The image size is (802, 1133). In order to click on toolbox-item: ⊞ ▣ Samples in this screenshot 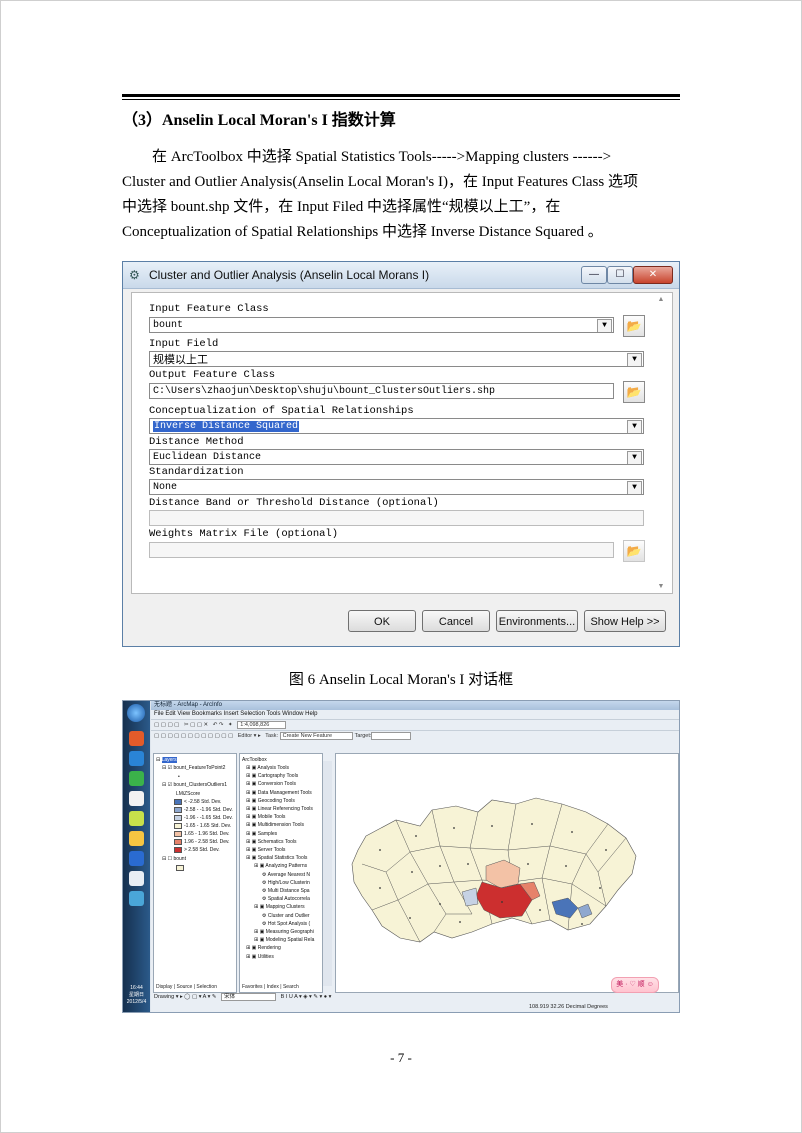, I will do `click(261, 834)`.